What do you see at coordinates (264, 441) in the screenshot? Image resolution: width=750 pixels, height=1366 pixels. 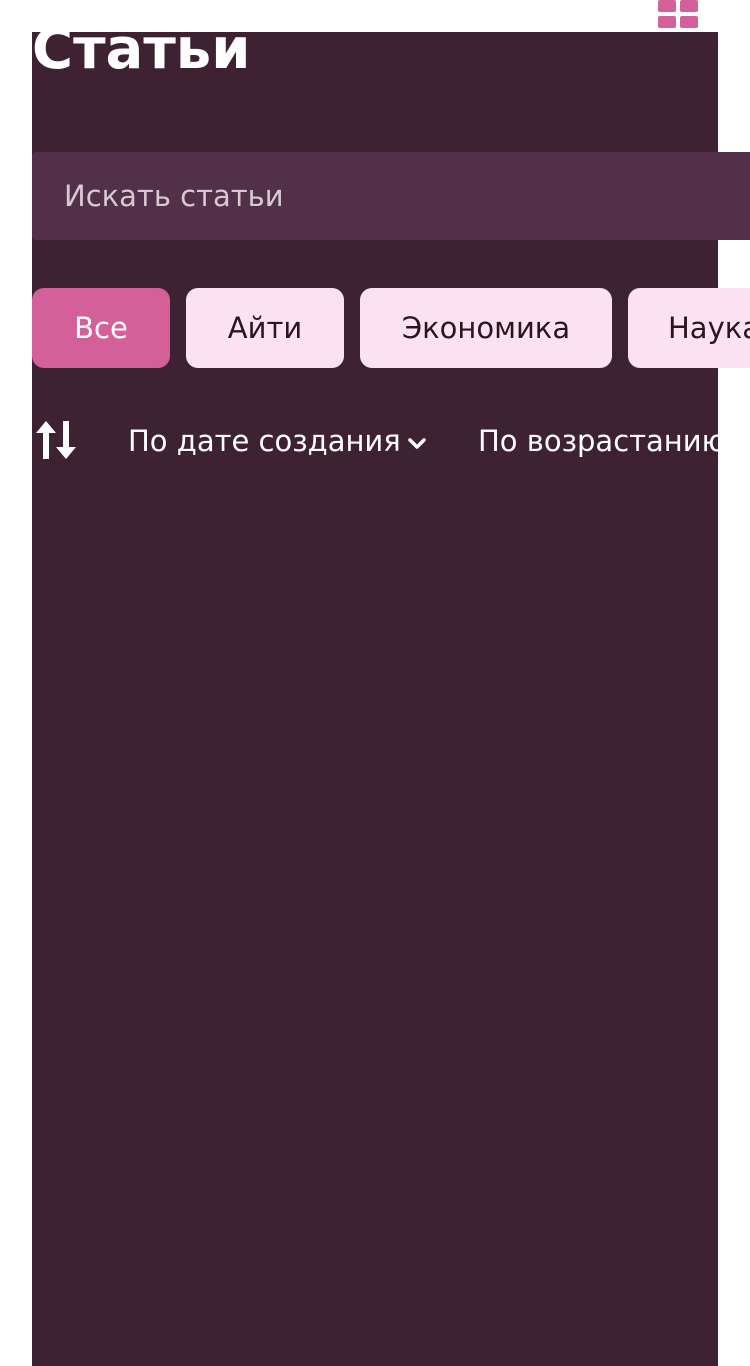 I see `sort-field-label: По дате создания` at bounding box center [264, 441].